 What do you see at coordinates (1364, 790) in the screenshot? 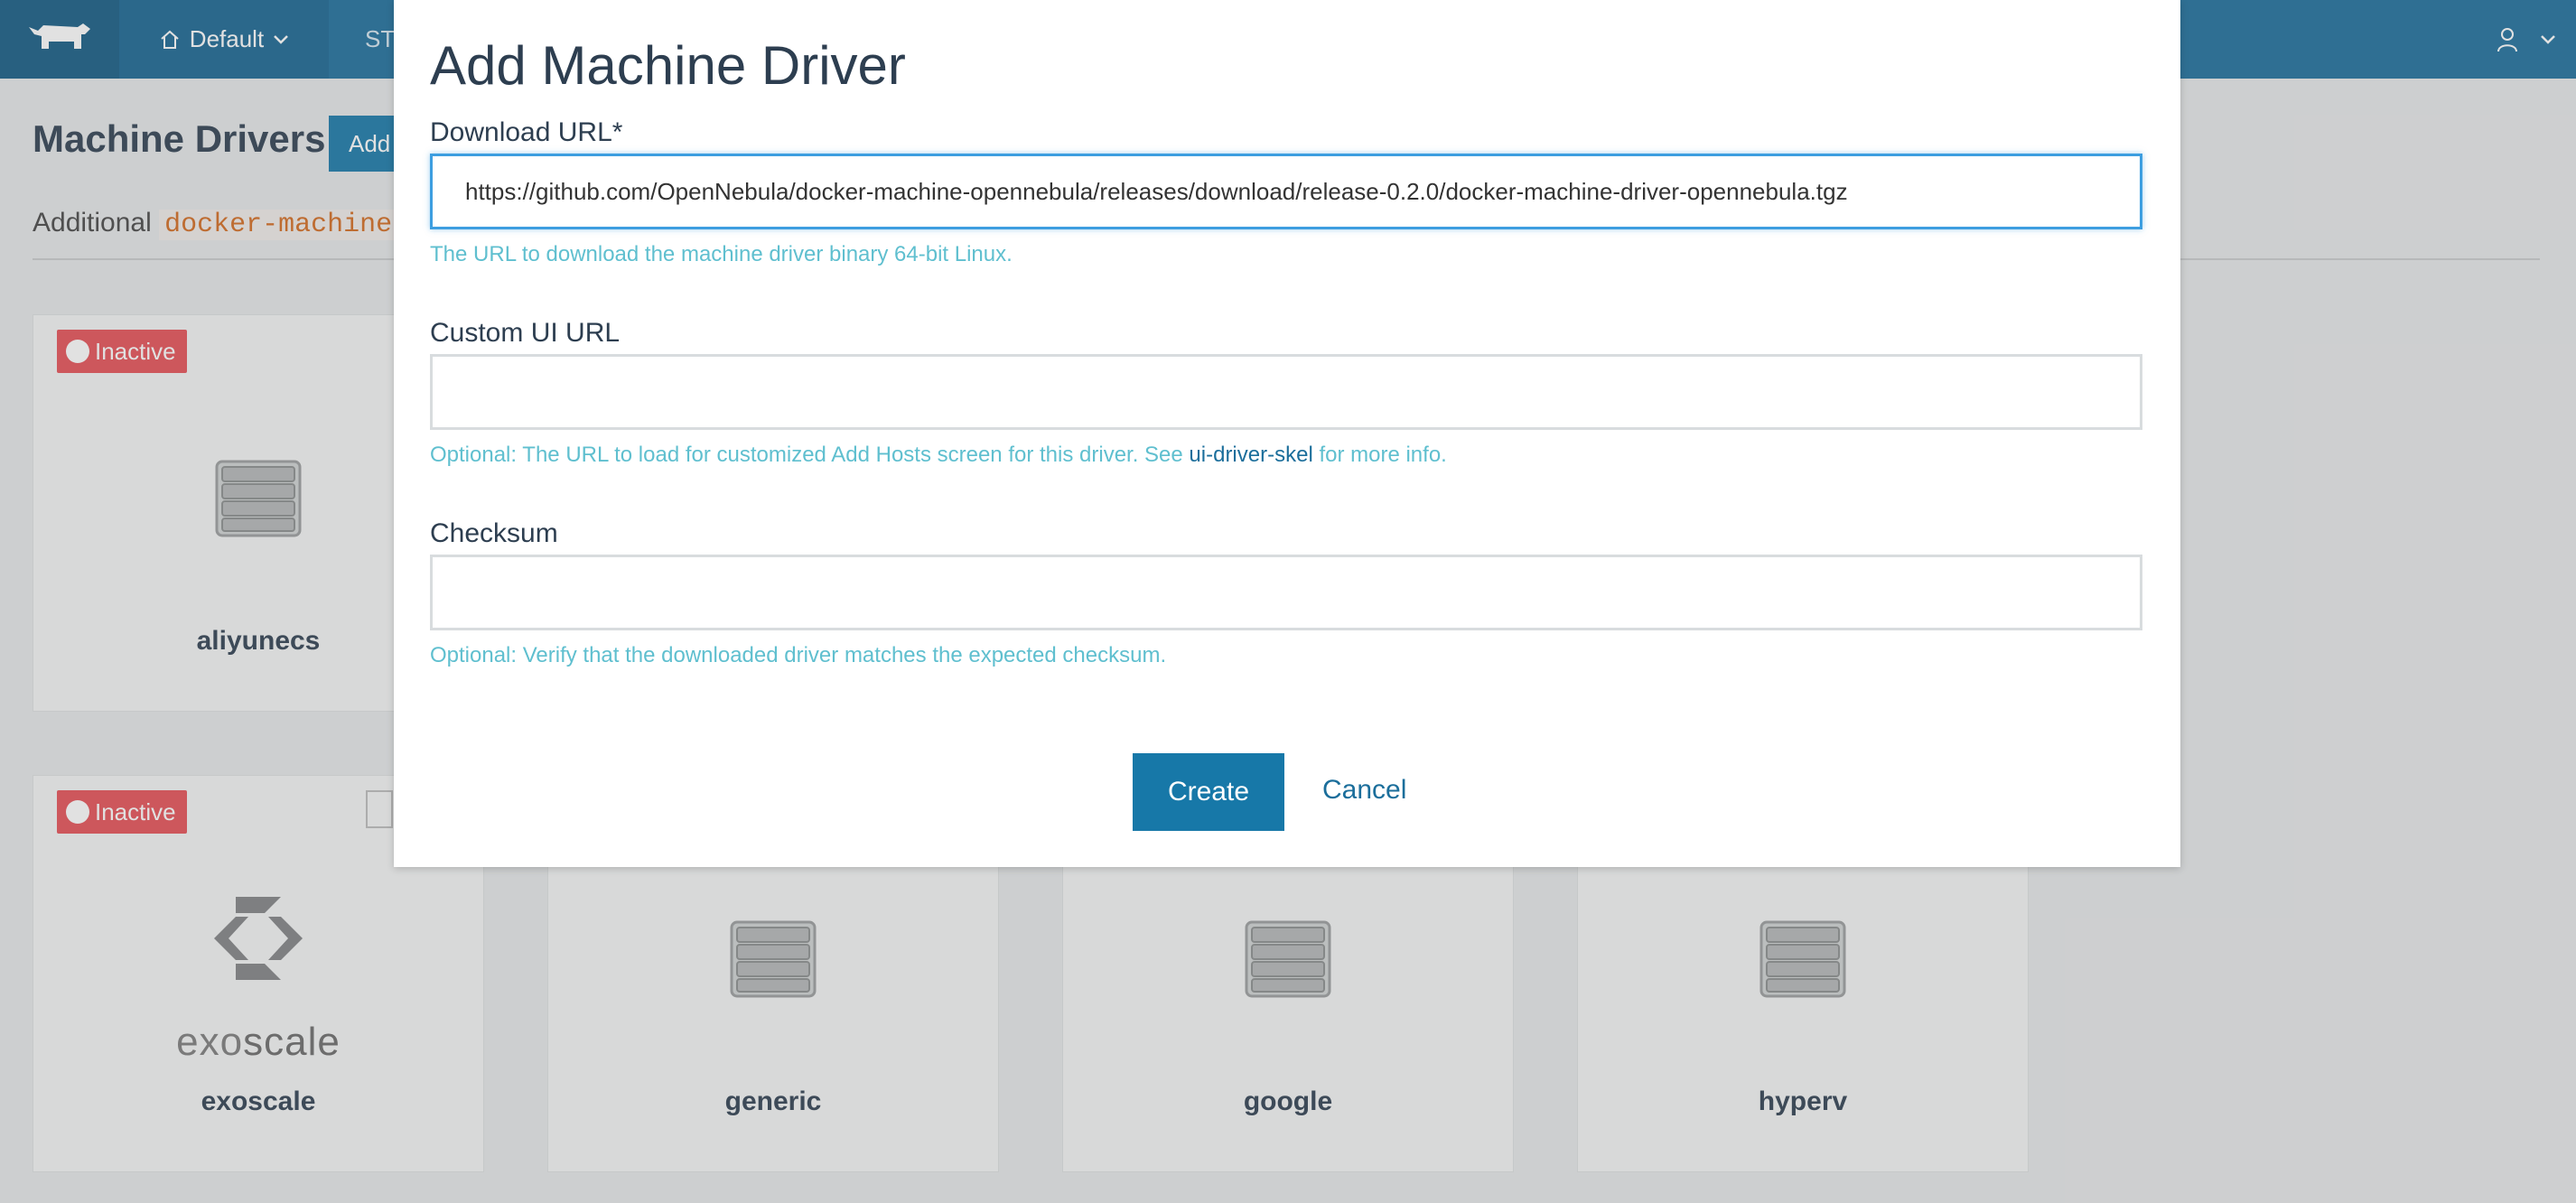
I see `cancel-link: Cancel` at bounding box center [1364, 790].